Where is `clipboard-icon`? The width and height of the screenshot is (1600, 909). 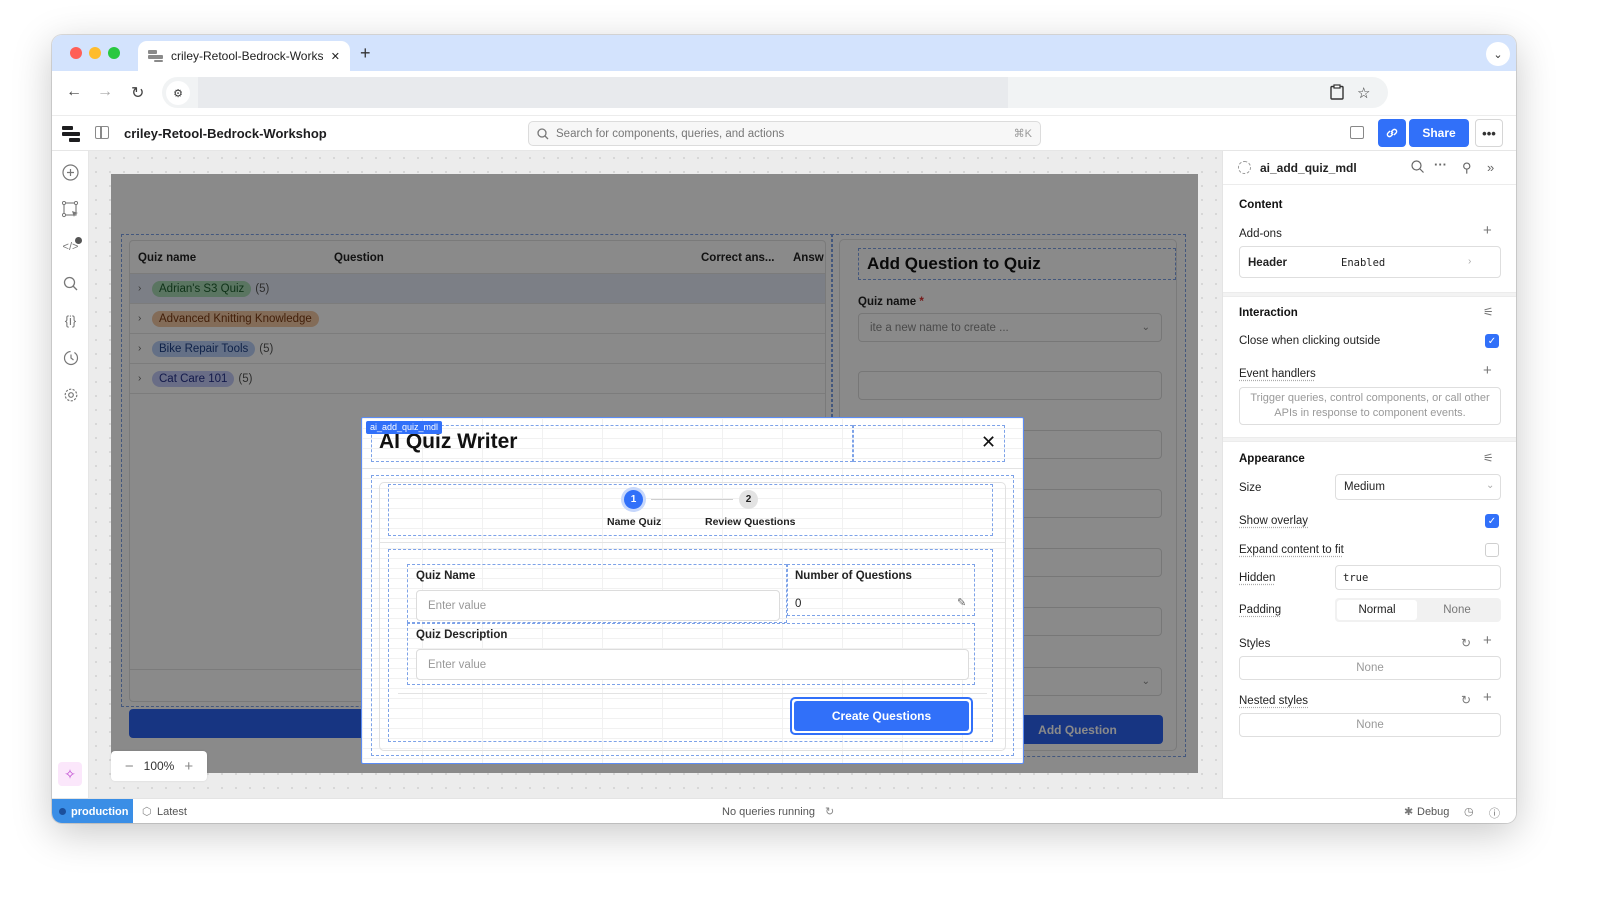
clipboard-icon is located at coordinates (1337, 94).